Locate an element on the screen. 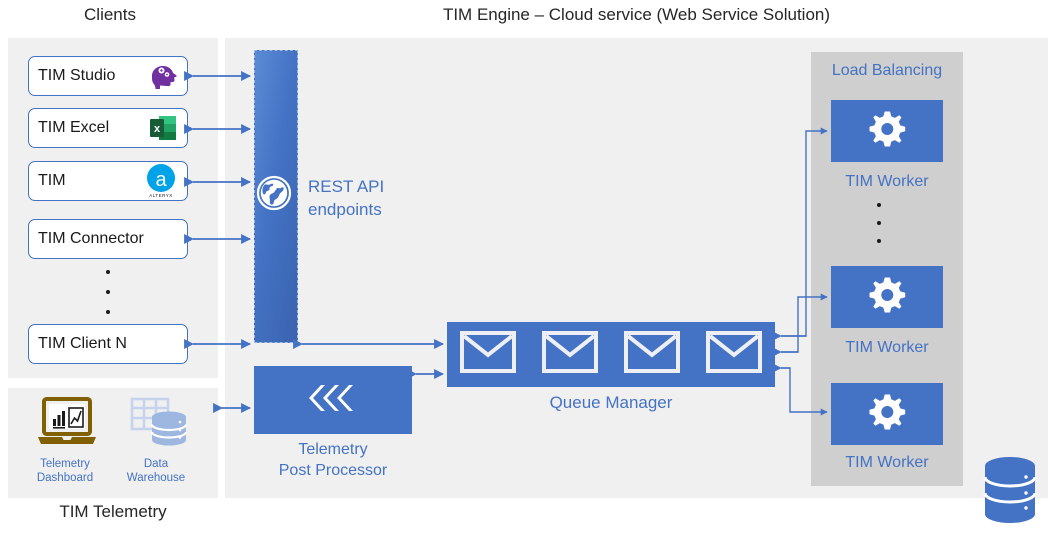 The image size is (1048, 538). client-box-tim-client-n: TIM Client N is located at coordinates (108, 344).